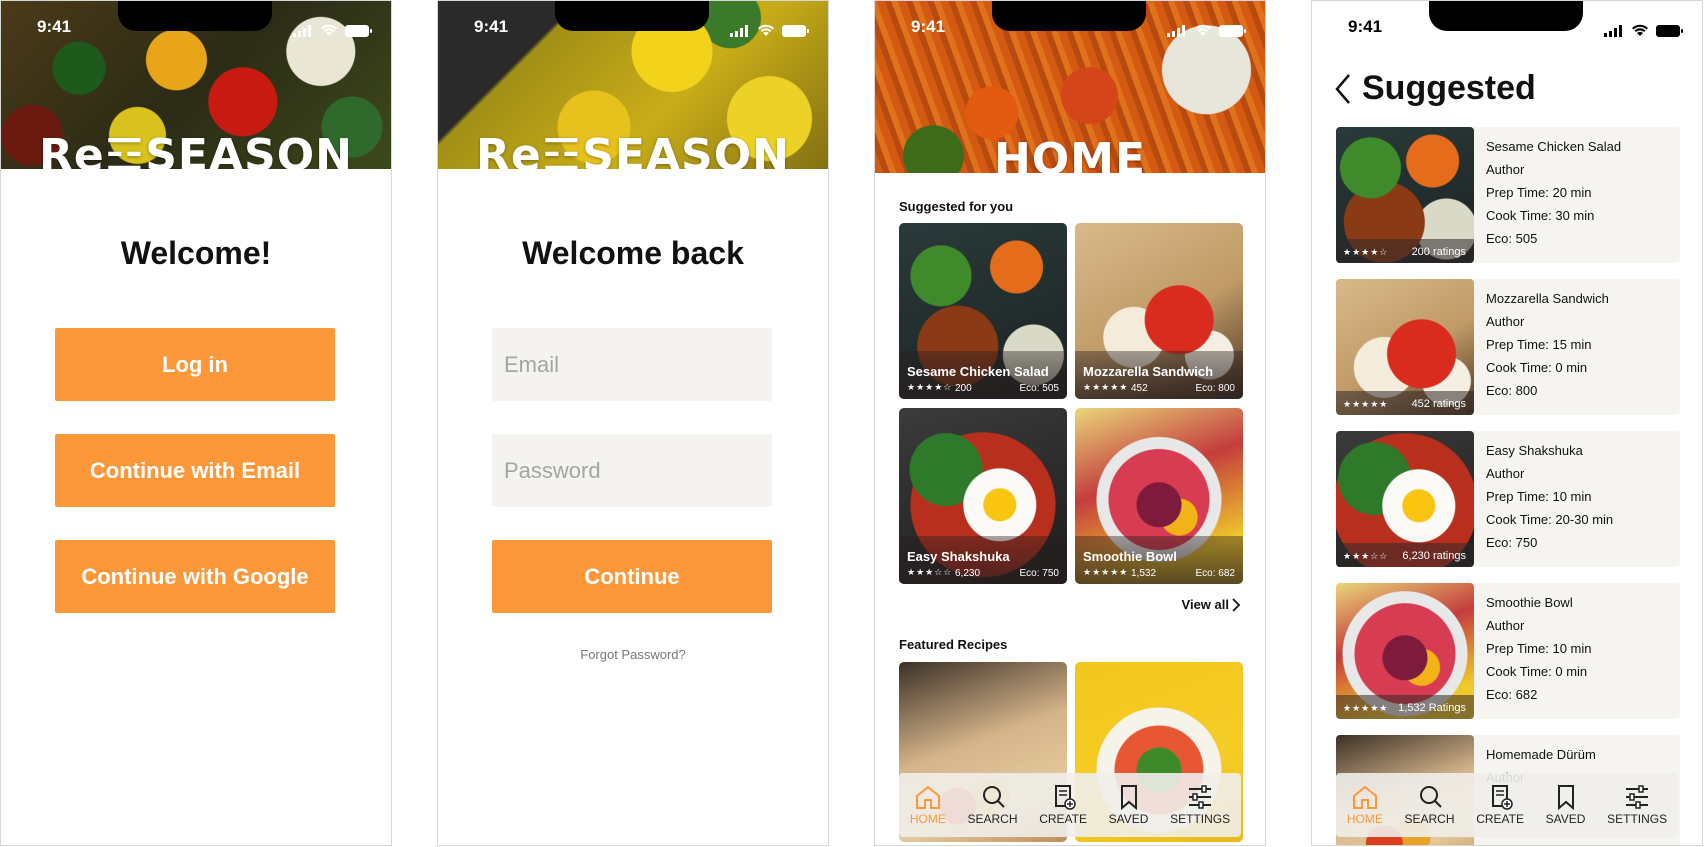 This screenshot has width=1704, height=847. Describe the element at coordinates (1159, 496) in the screenshot. I see `recipe-card: Smoothie Bowl ★★★★★ 1,532 Eco: 682` at that location.